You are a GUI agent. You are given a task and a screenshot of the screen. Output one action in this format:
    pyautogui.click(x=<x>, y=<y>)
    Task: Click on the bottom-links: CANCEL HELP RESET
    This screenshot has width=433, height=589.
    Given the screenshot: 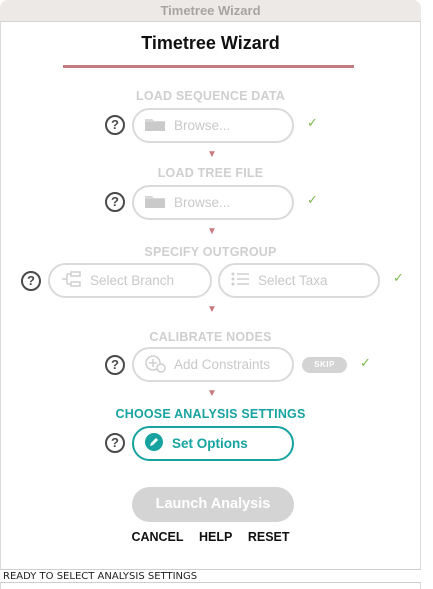 What is the action you would take?
    pyautogui.click(x=210, y=537)
    